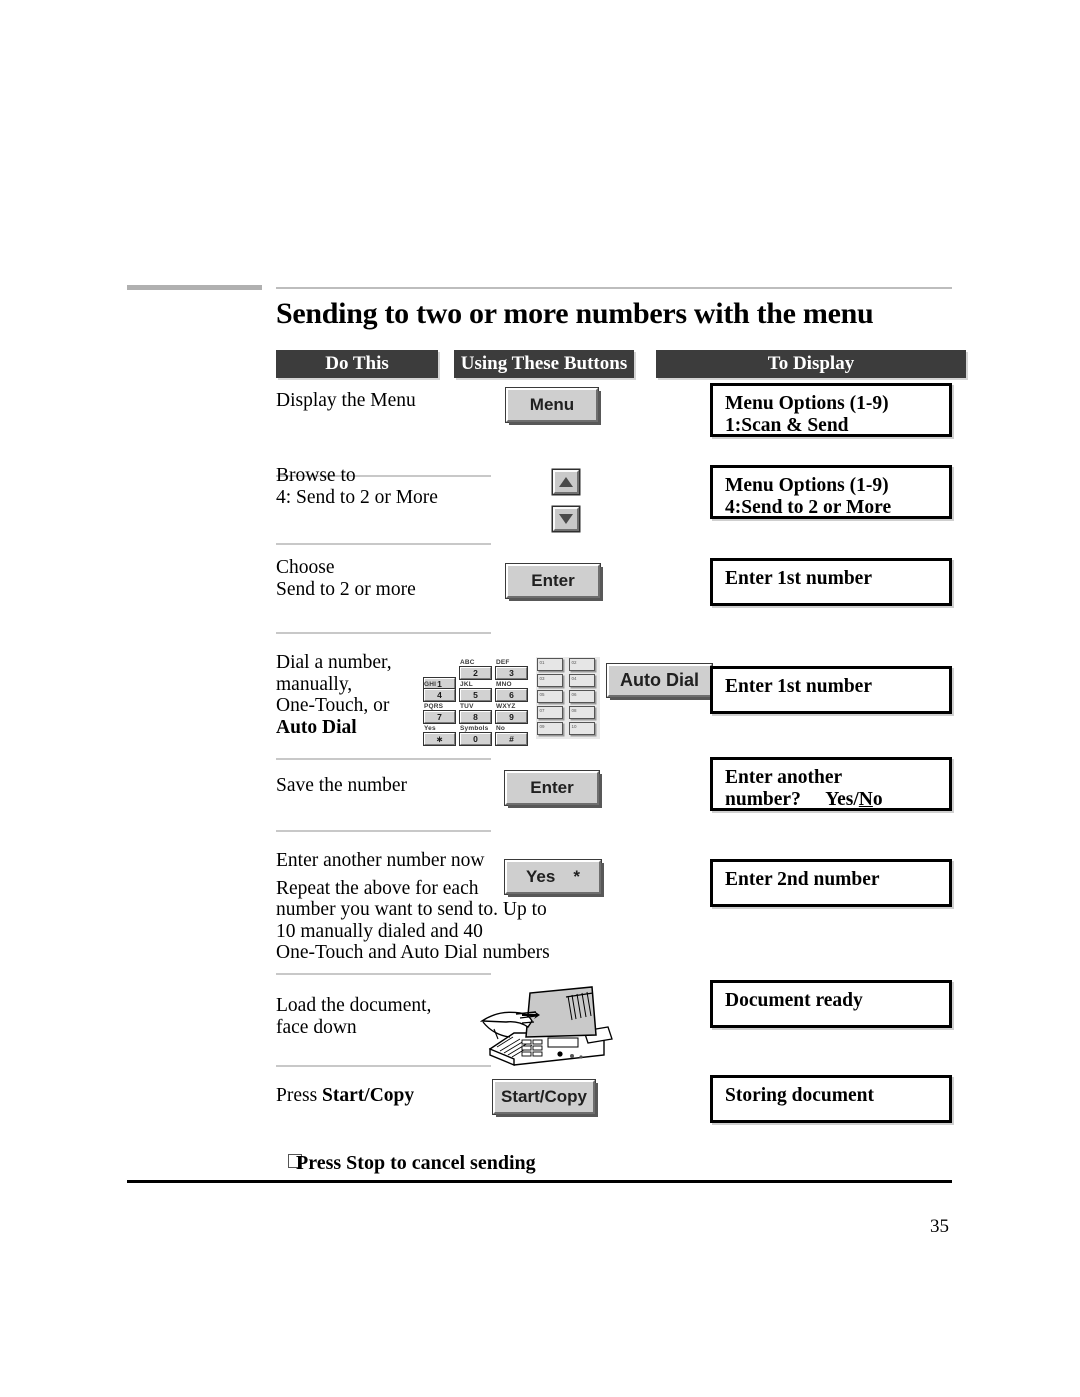 The width and height of the screenshot is (1080, 1397). I want to click on row-8-display: Storing document, so click(831, 1099).